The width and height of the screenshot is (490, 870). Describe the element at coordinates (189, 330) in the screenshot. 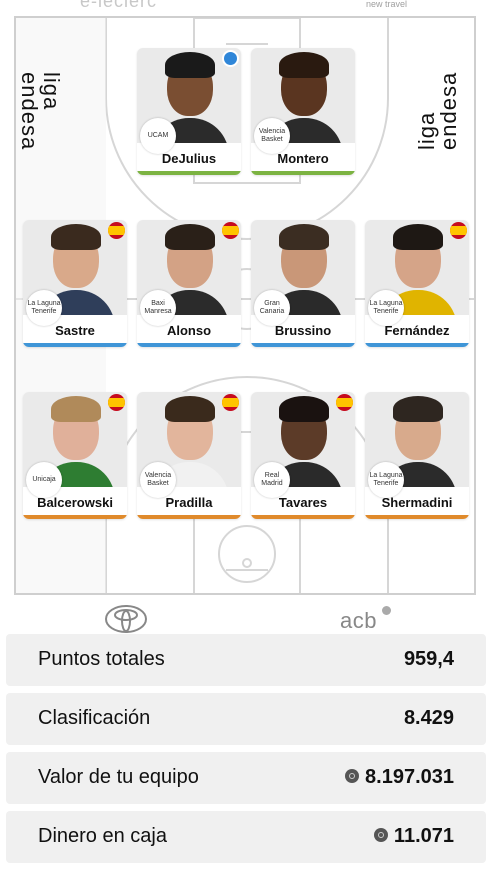

I see `player-name: Alonso` at that location.